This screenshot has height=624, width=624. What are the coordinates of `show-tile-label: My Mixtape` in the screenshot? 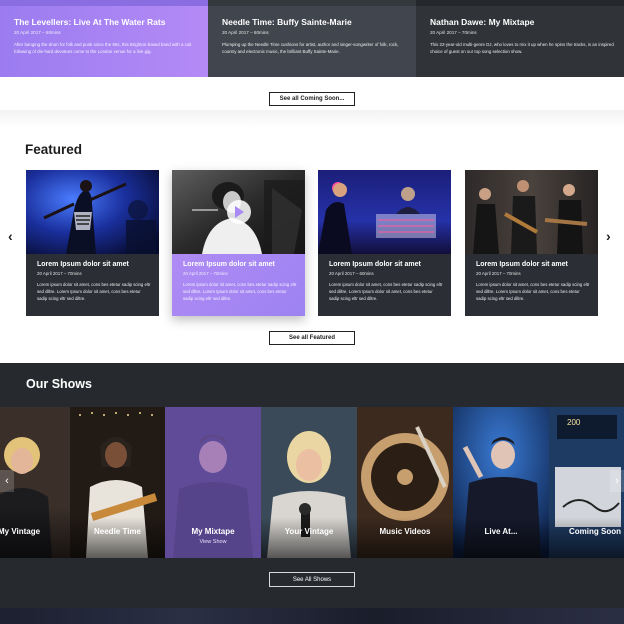 It's located at (213, 531).